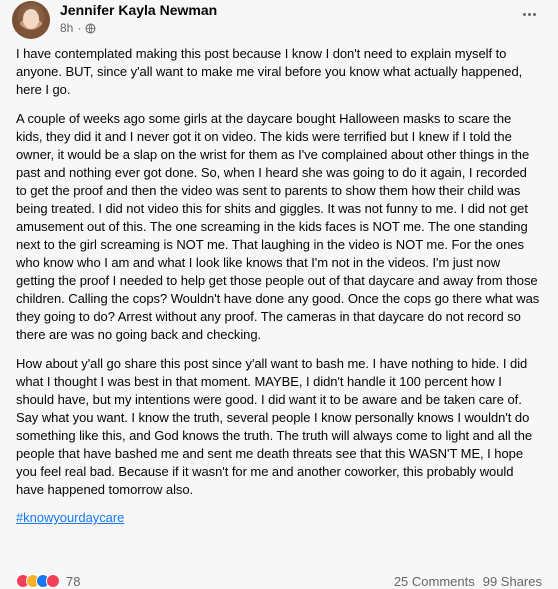 The image size is (558, 589). What do you see at coordinates (512, 581) in the screenshot?
I see `shares-count: 99 Shares` at bounding box center [512, 581].